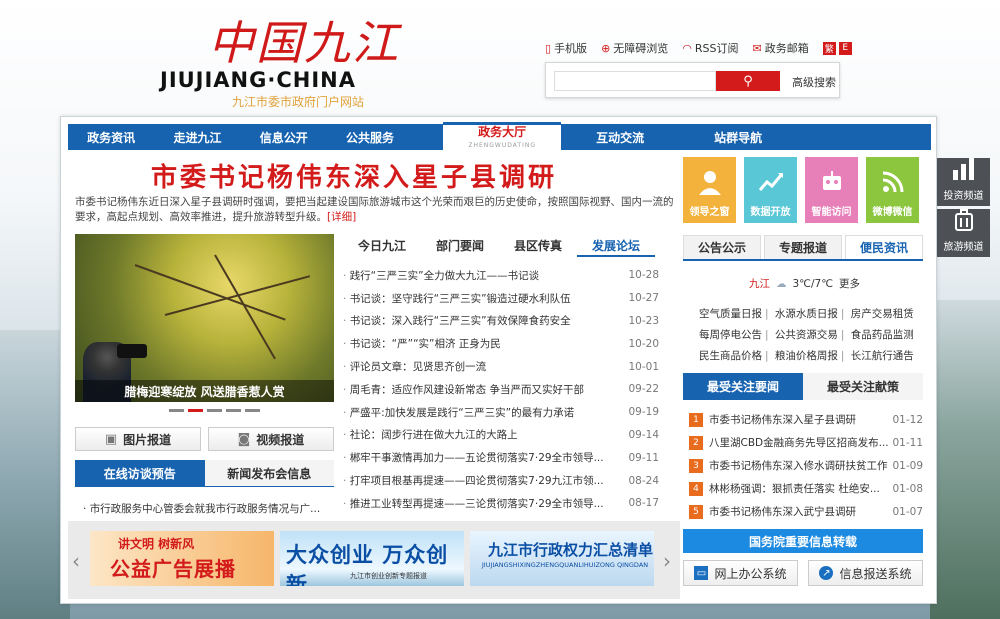 Image resolution: width=1000 pixels, height=619 pixels. What do you see at coordinates (709, 190) in the screenshot?
I see `tile-leaders: 领导之窗` at bounding box center [709, 190].